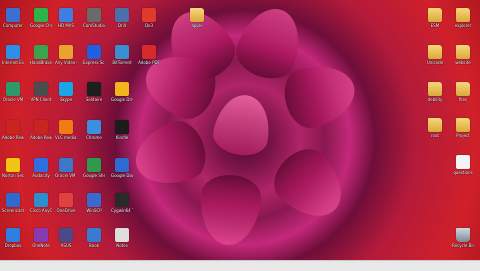  What do you see at coordinates (41, 99) in the screenshot?
I see `desktop-icon-label: VPN Client` at bounding box center [41, 99].